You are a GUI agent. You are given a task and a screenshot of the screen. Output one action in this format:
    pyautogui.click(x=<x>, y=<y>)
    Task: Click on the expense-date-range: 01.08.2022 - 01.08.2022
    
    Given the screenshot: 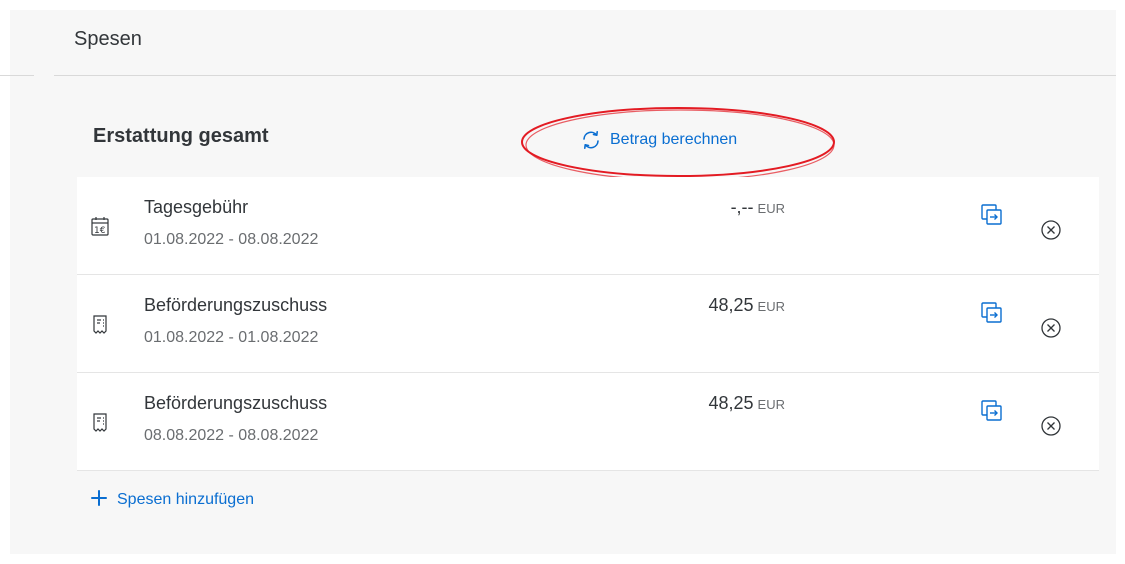 What is the action you would take?
    pyautogui.click(x=231, y=337)
    